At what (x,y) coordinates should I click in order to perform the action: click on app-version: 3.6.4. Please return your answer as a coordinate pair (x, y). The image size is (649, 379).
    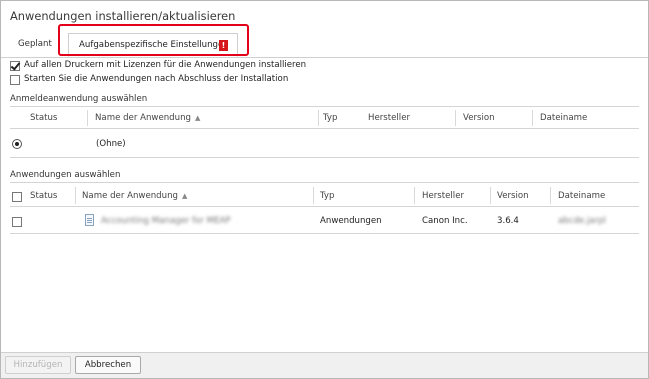
    Looking at the image, I should click on (508, 221).